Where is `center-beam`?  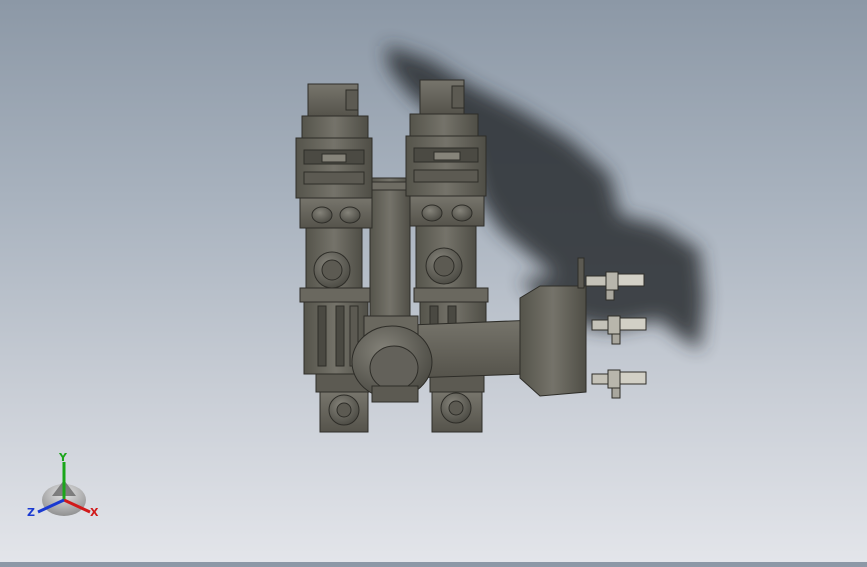 center-beam is located at coordinates (390, 248).